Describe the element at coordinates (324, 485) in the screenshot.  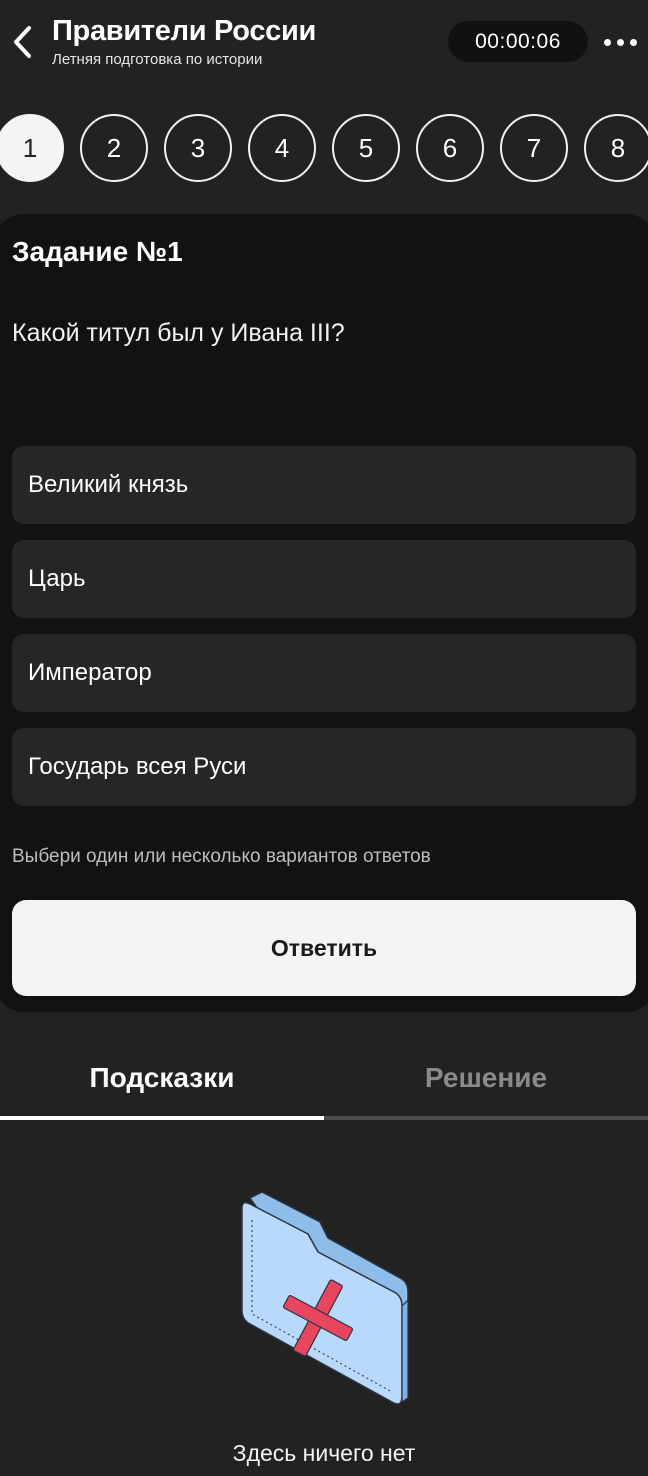
I see `answer-option-1: Великий князь` at that location.